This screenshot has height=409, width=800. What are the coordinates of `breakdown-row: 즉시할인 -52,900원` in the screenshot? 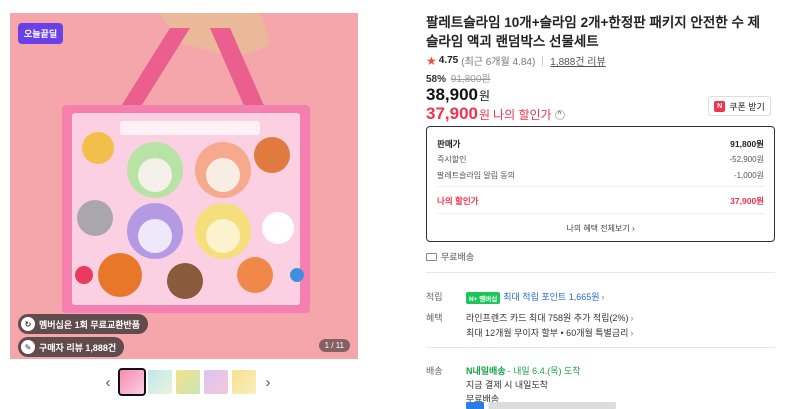 It's located at (600, 159).